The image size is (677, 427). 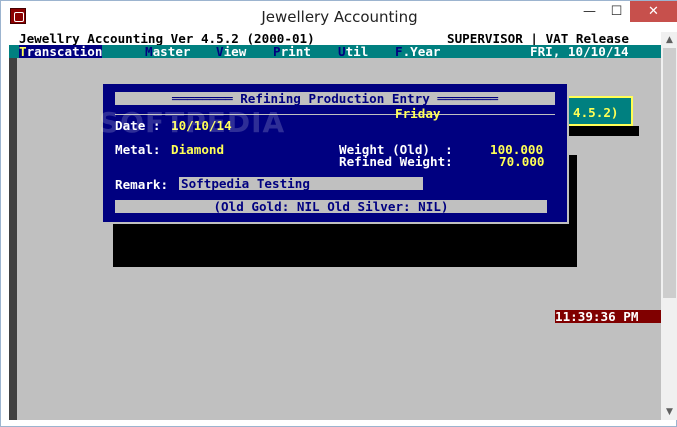 I want to click on menu-label: rint, so click(x=295, y=51).